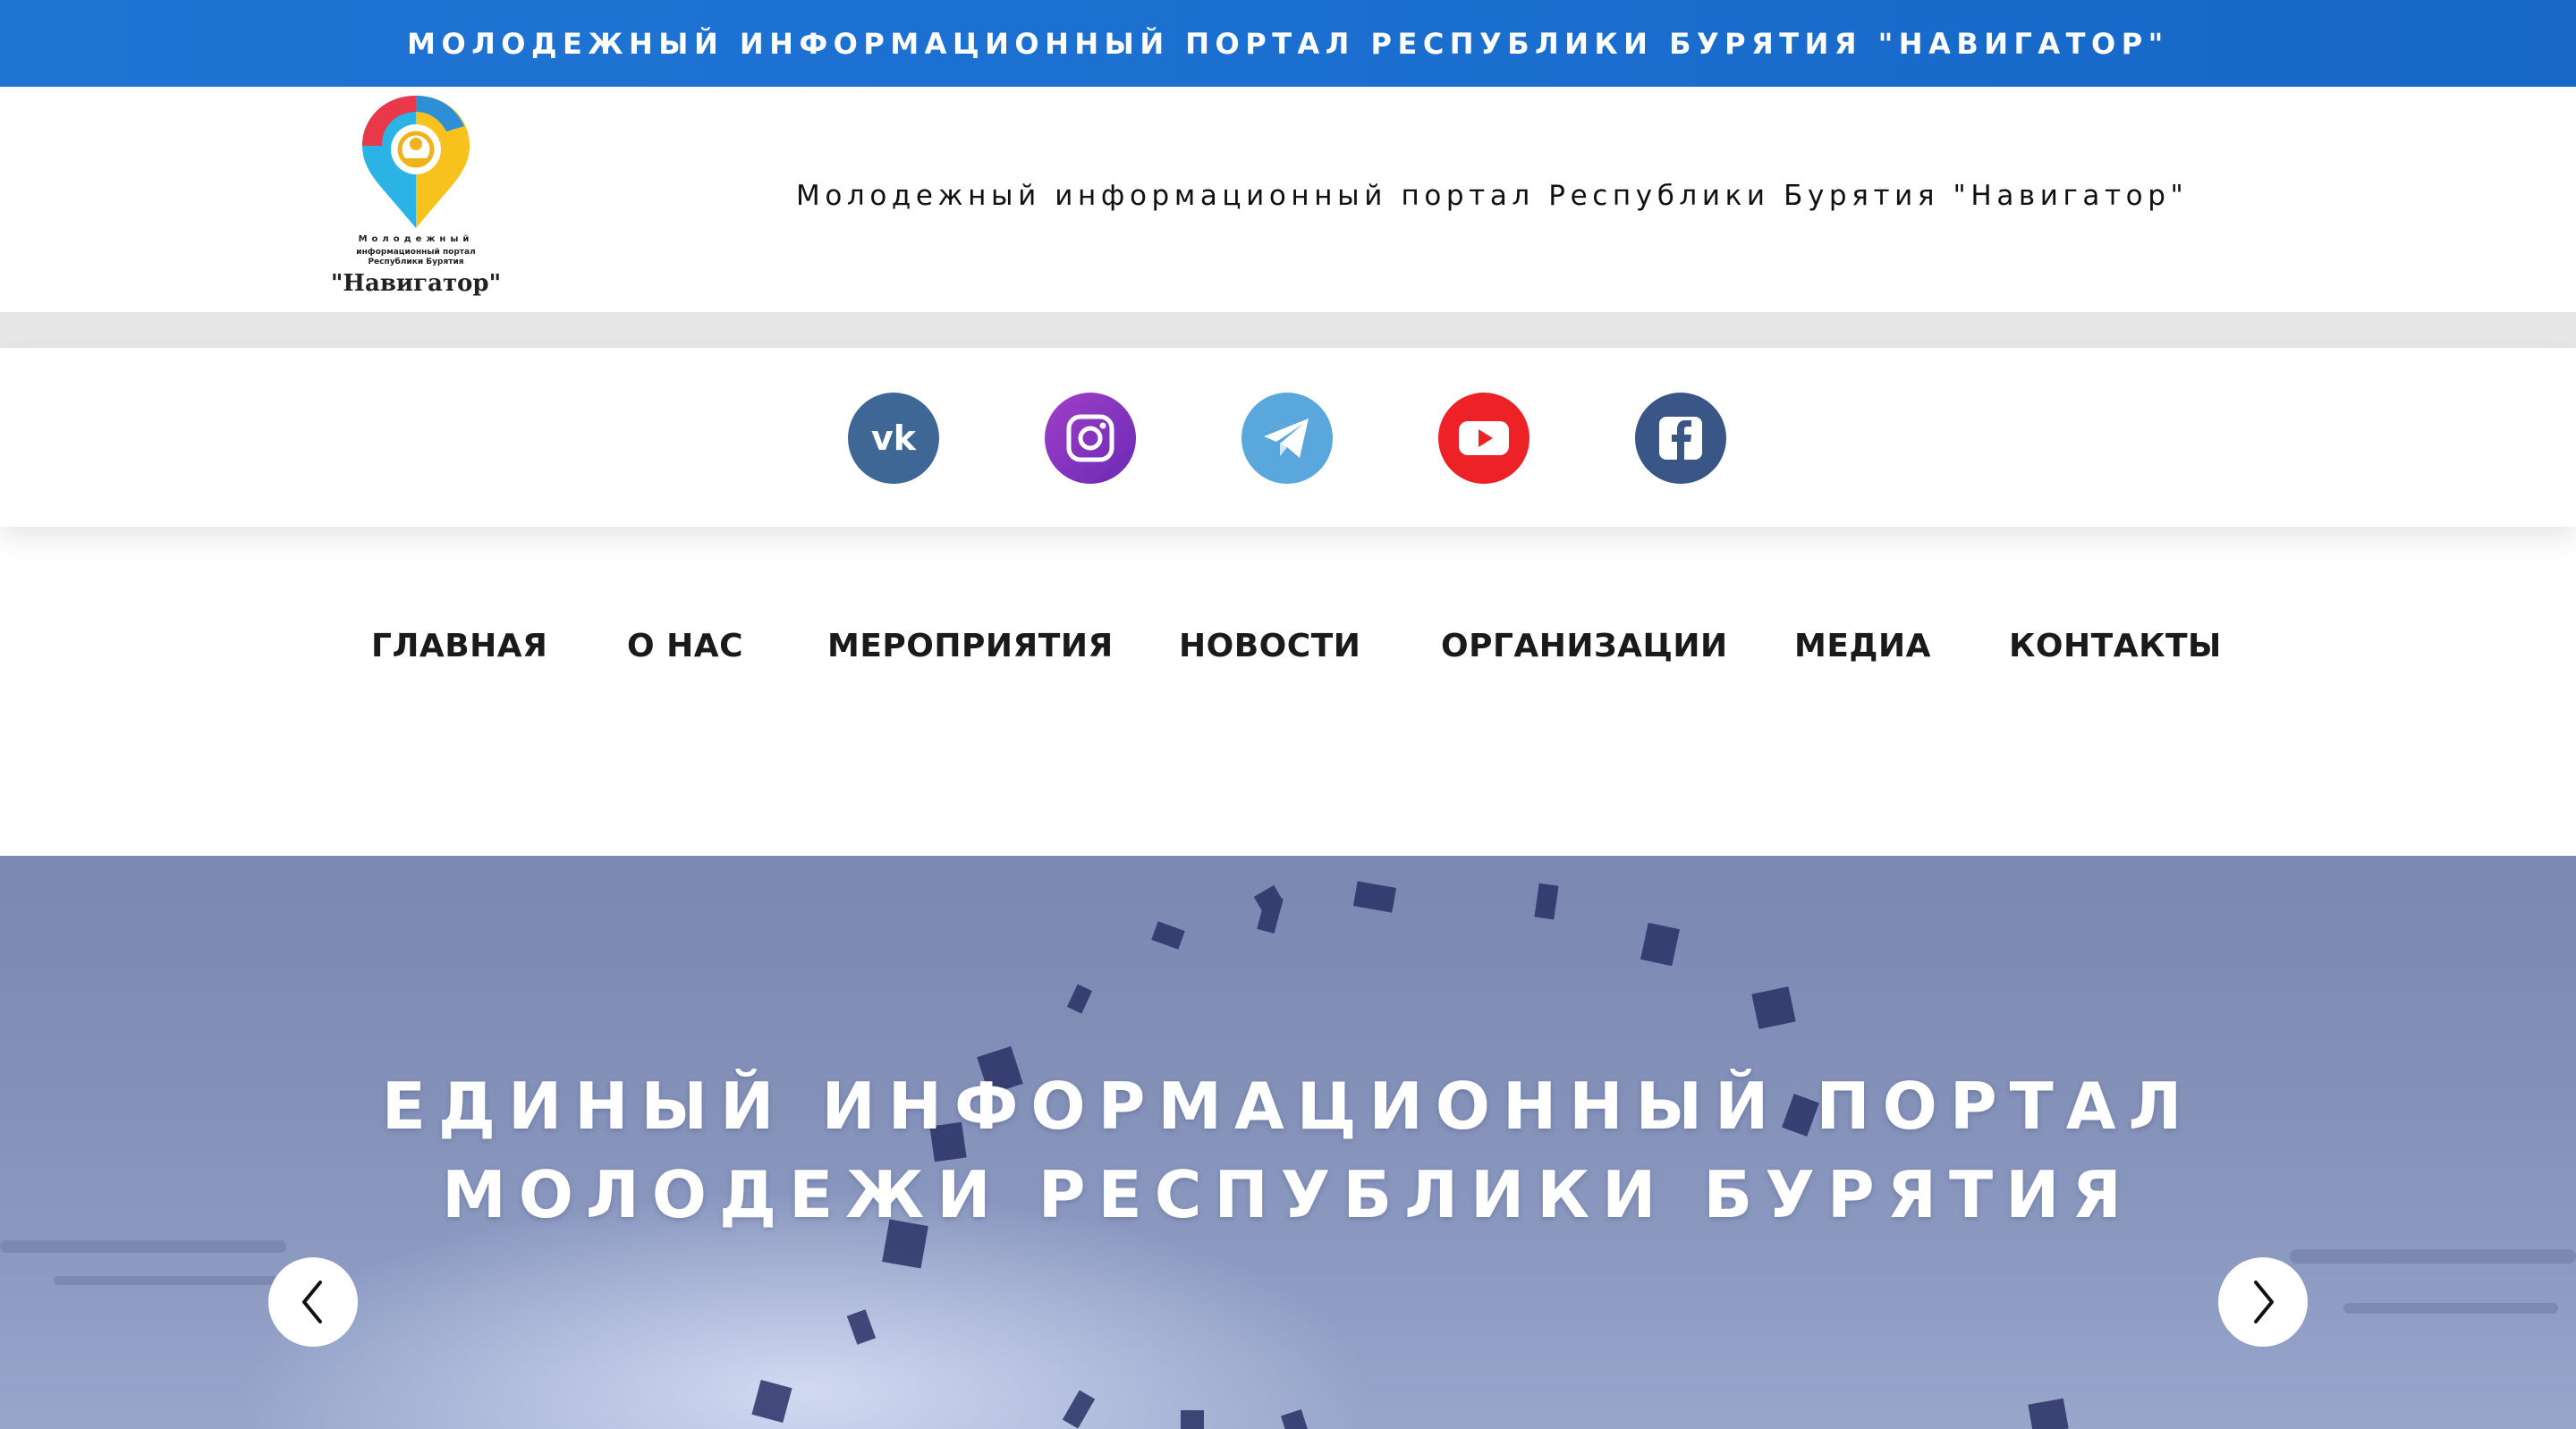 Image resolution: width=2576 pixels, height=1429 pixels. Describe the element at coordinates (416, 239) in the screenshot. I see `logo-text-line1: Молодежный` at that location.